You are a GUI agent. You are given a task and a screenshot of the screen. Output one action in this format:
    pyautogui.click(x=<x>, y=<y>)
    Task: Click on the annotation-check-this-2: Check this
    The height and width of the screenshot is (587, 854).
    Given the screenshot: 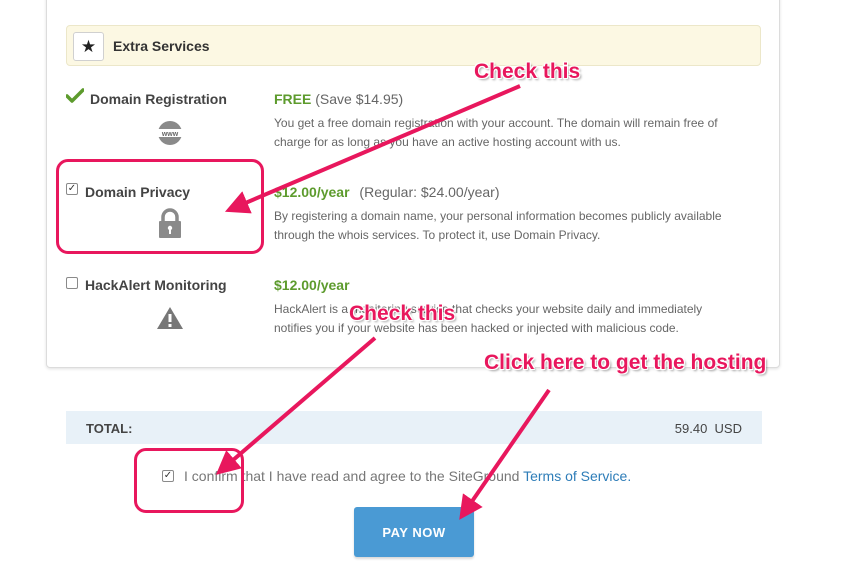 What is the action you would take?
    pyautogui.click(x=402, y=313)
    